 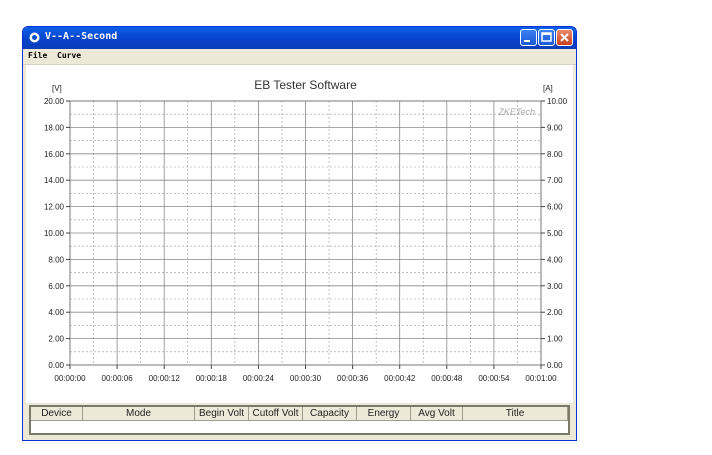 What do you see at coordinates (34, 37) in the screenshot?
I see `app-icon` at bounding box center [34, 37].